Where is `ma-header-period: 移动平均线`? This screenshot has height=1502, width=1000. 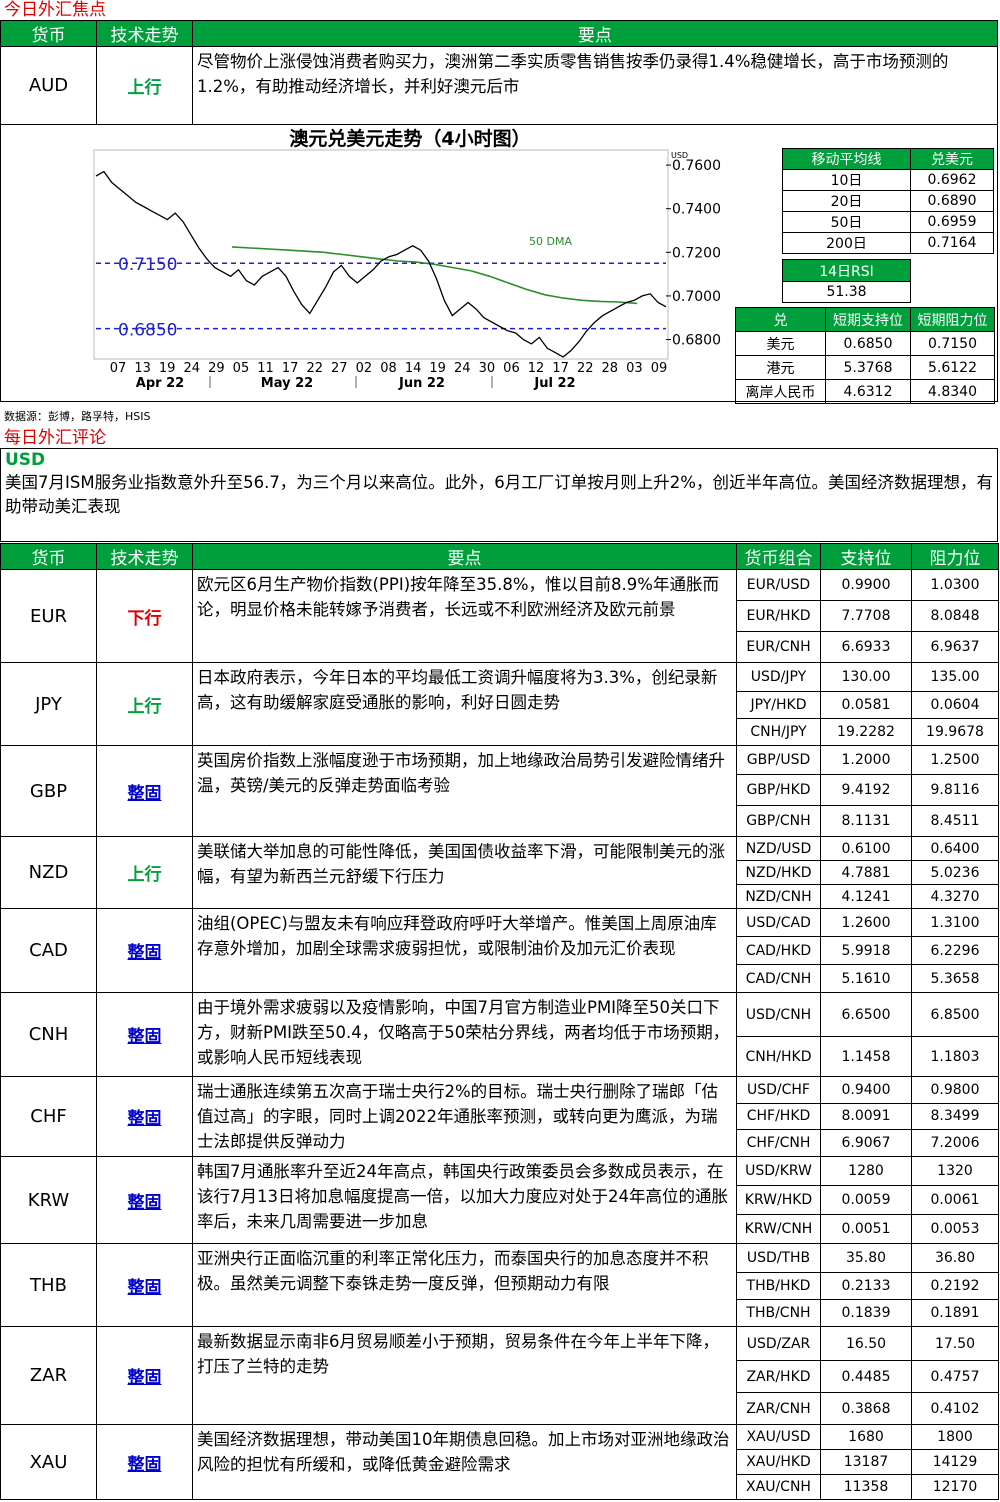
ma-header-period: 移动平均线 is located at coordinates (846, 159).